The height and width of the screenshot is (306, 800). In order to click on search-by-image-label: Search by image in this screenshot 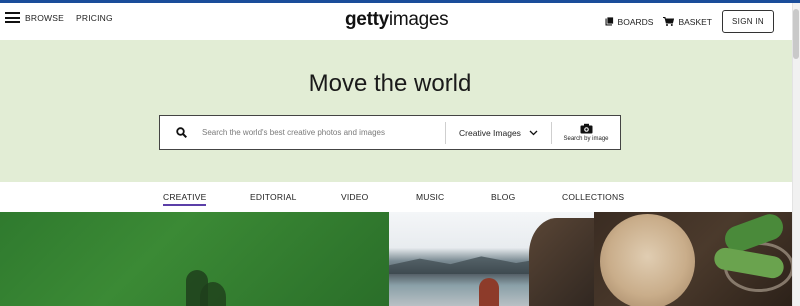, I will do `click(586, 139)`.